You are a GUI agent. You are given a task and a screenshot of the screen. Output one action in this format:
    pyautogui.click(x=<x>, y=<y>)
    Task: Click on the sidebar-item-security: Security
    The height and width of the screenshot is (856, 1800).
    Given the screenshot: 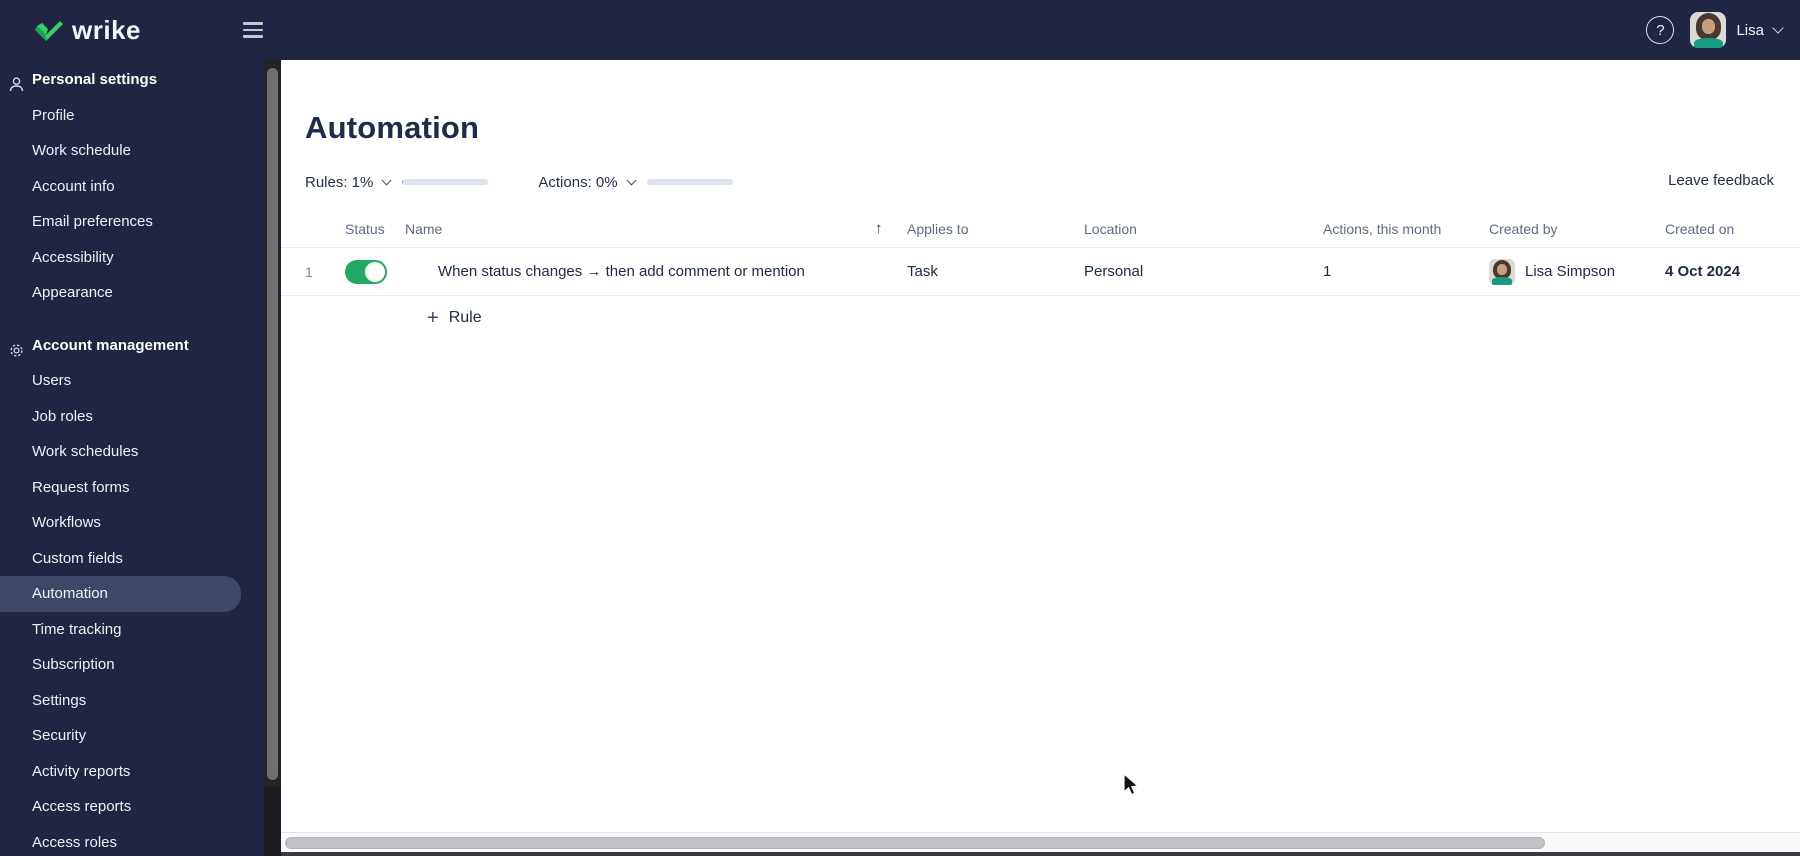 What is the action you would take?
    pyautogui.click(x=132, y=736)
    